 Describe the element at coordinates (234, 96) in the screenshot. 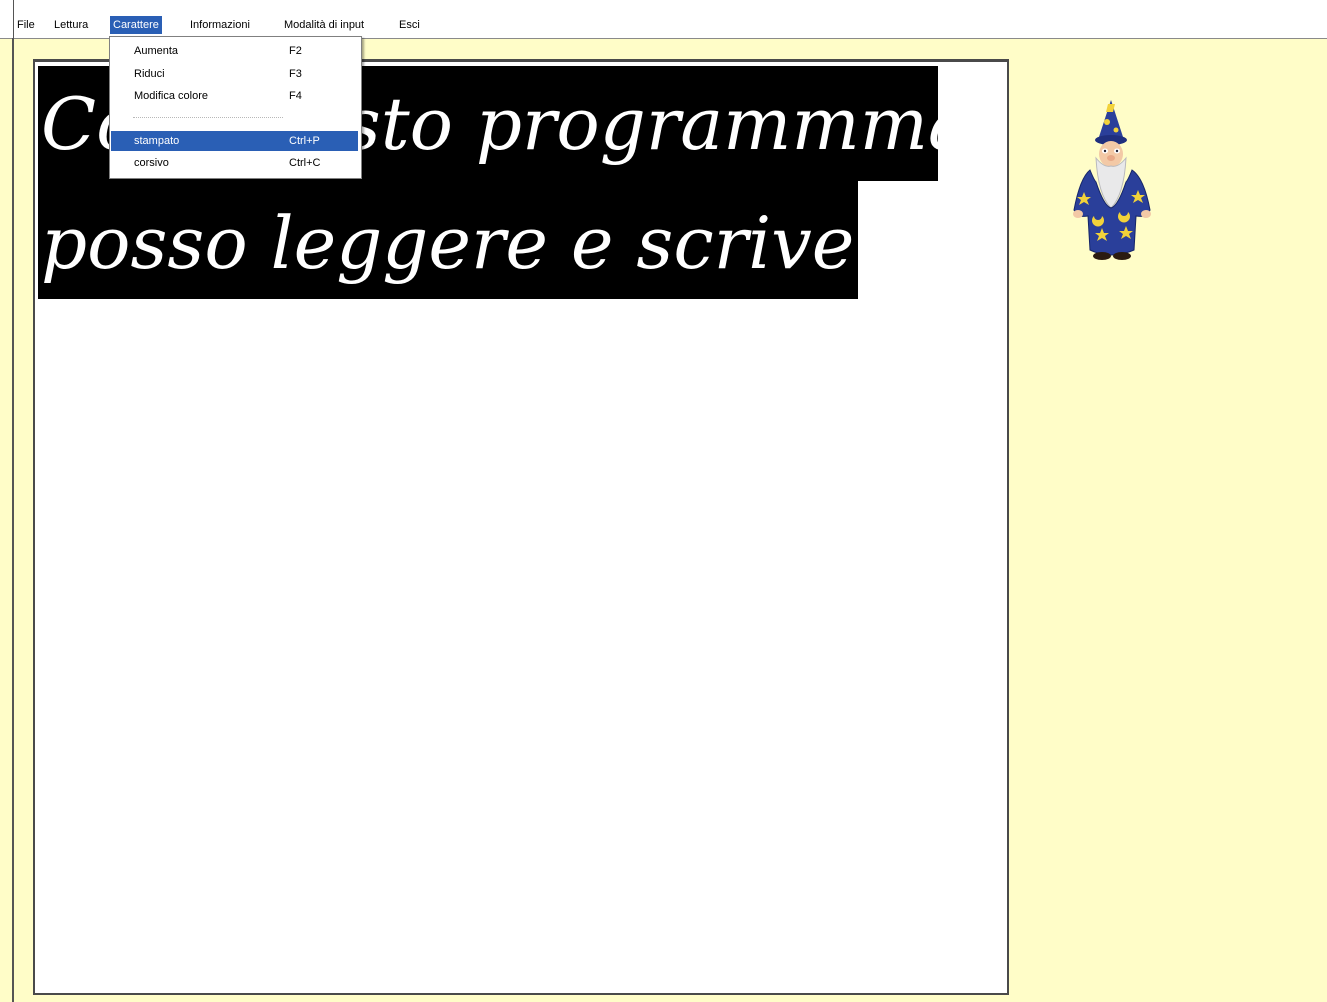

I see `menu-option-modifica-colore: Modifica colore F4` at that location.